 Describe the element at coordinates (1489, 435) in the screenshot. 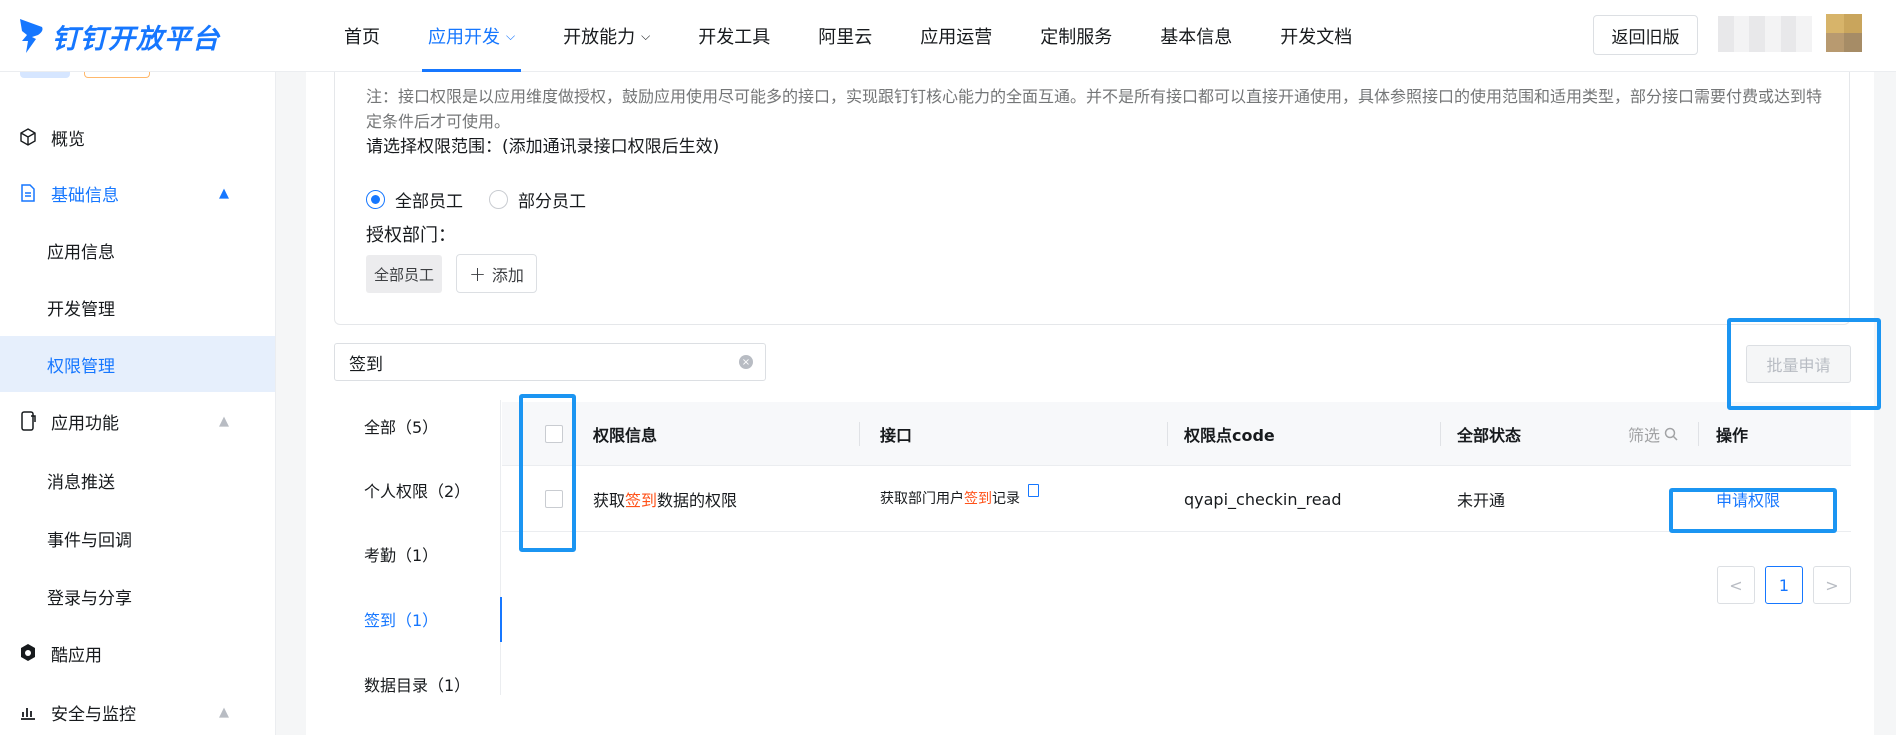

I see `header-status: 全部状态` at that location.